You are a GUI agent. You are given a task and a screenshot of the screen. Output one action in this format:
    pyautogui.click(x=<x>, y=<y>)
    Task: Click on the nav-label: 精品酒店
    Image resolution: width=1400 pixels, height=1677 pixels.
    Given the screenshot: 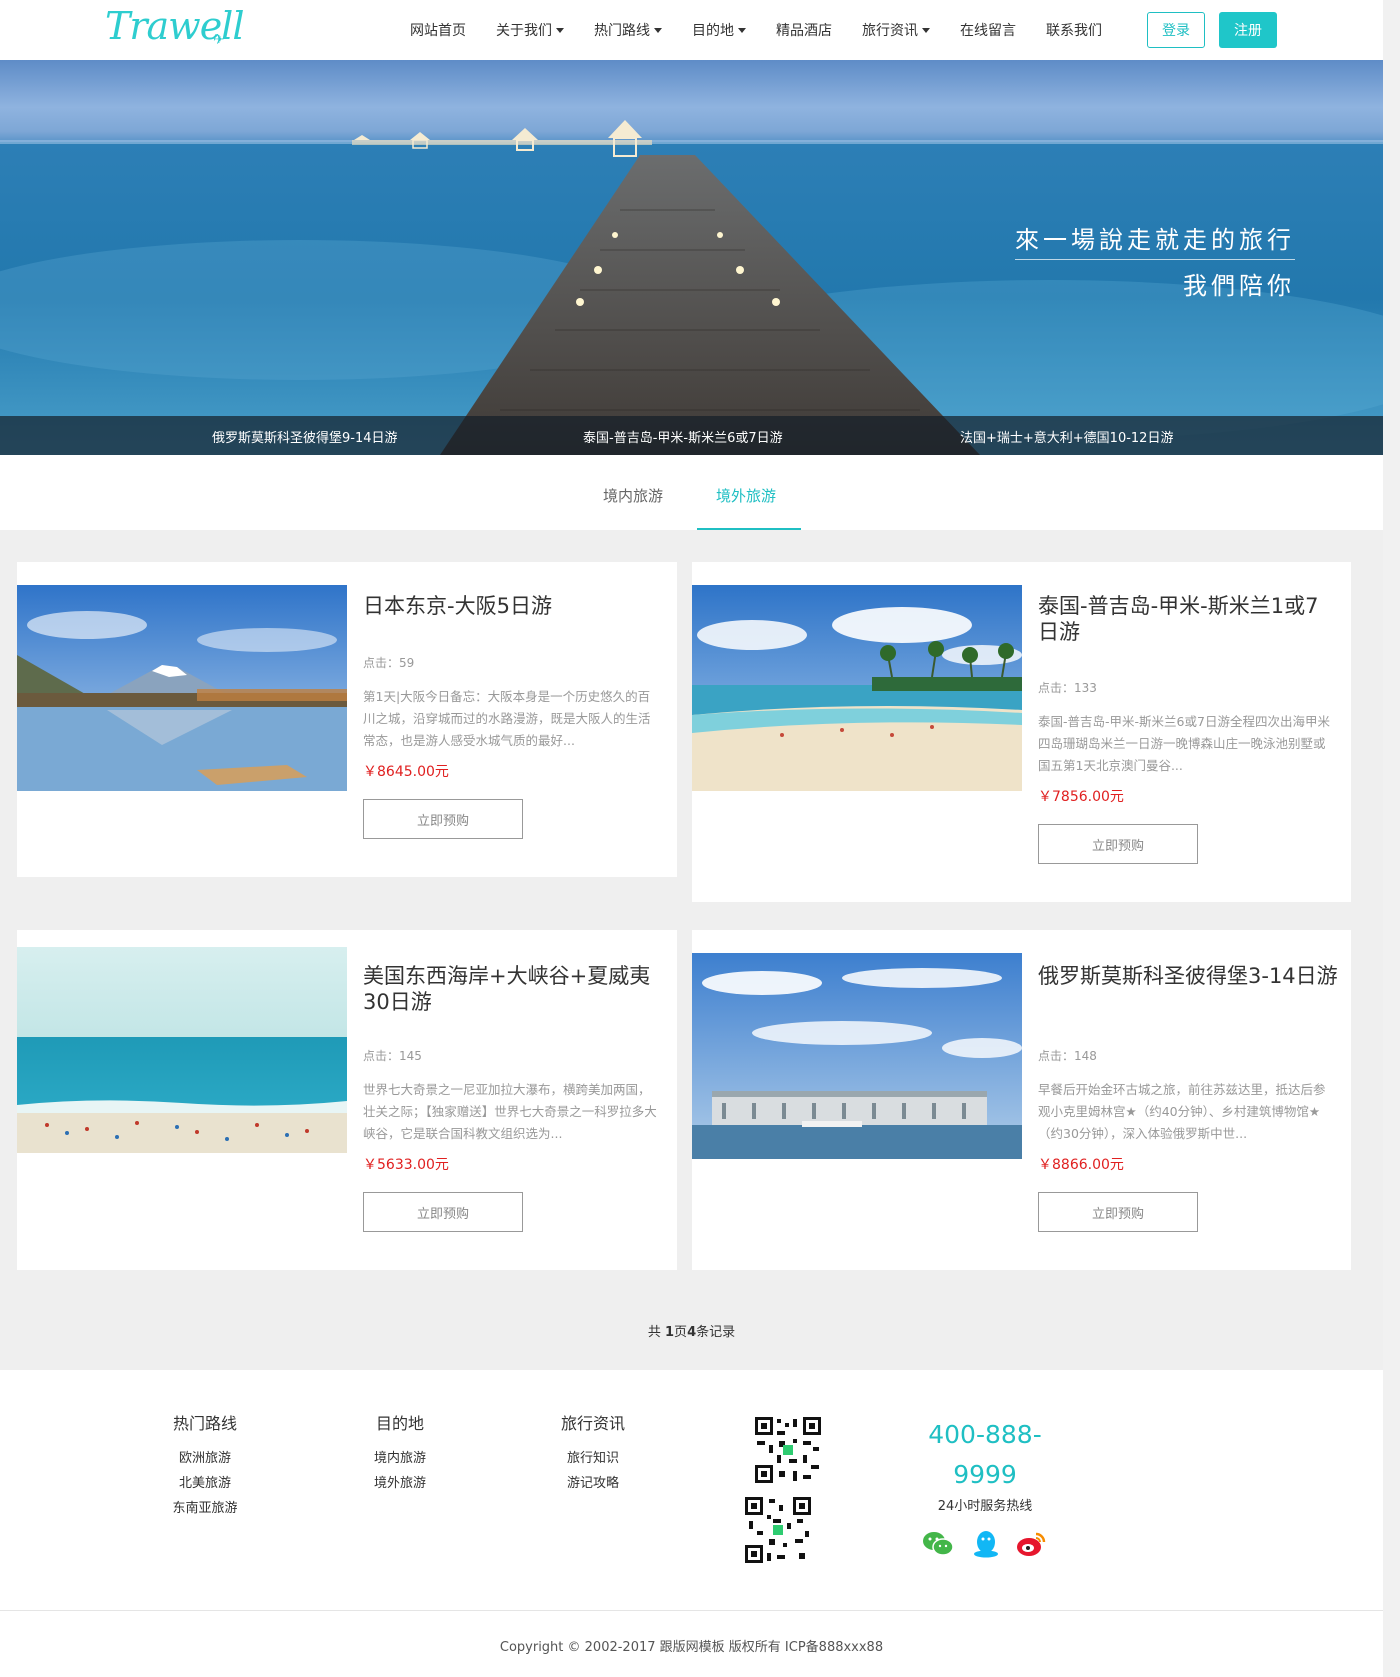 What is the action you would take?
    pyautogui.click(x=804, y=31)
    